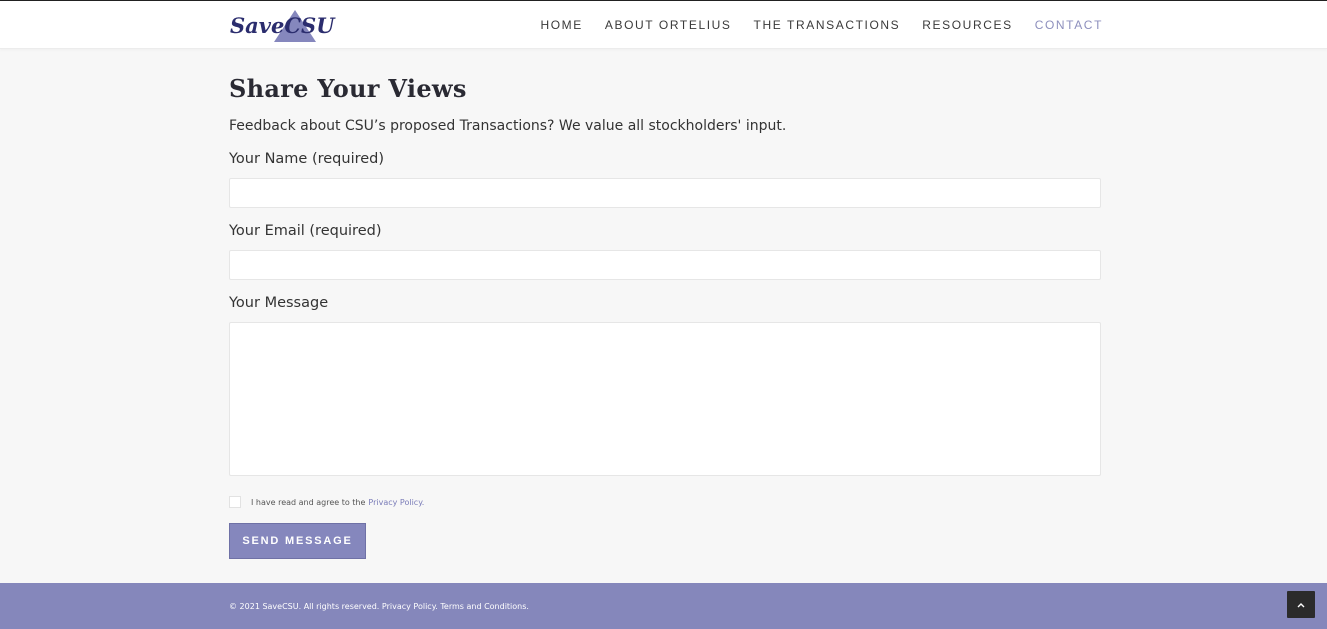 The image size is (1327, 629). What do you see at coordinates (668, 25) in the screenshot?
I see `nav-item-about-ortelius: ABOUT ORTELIUS` at bounding box center [668, 25].